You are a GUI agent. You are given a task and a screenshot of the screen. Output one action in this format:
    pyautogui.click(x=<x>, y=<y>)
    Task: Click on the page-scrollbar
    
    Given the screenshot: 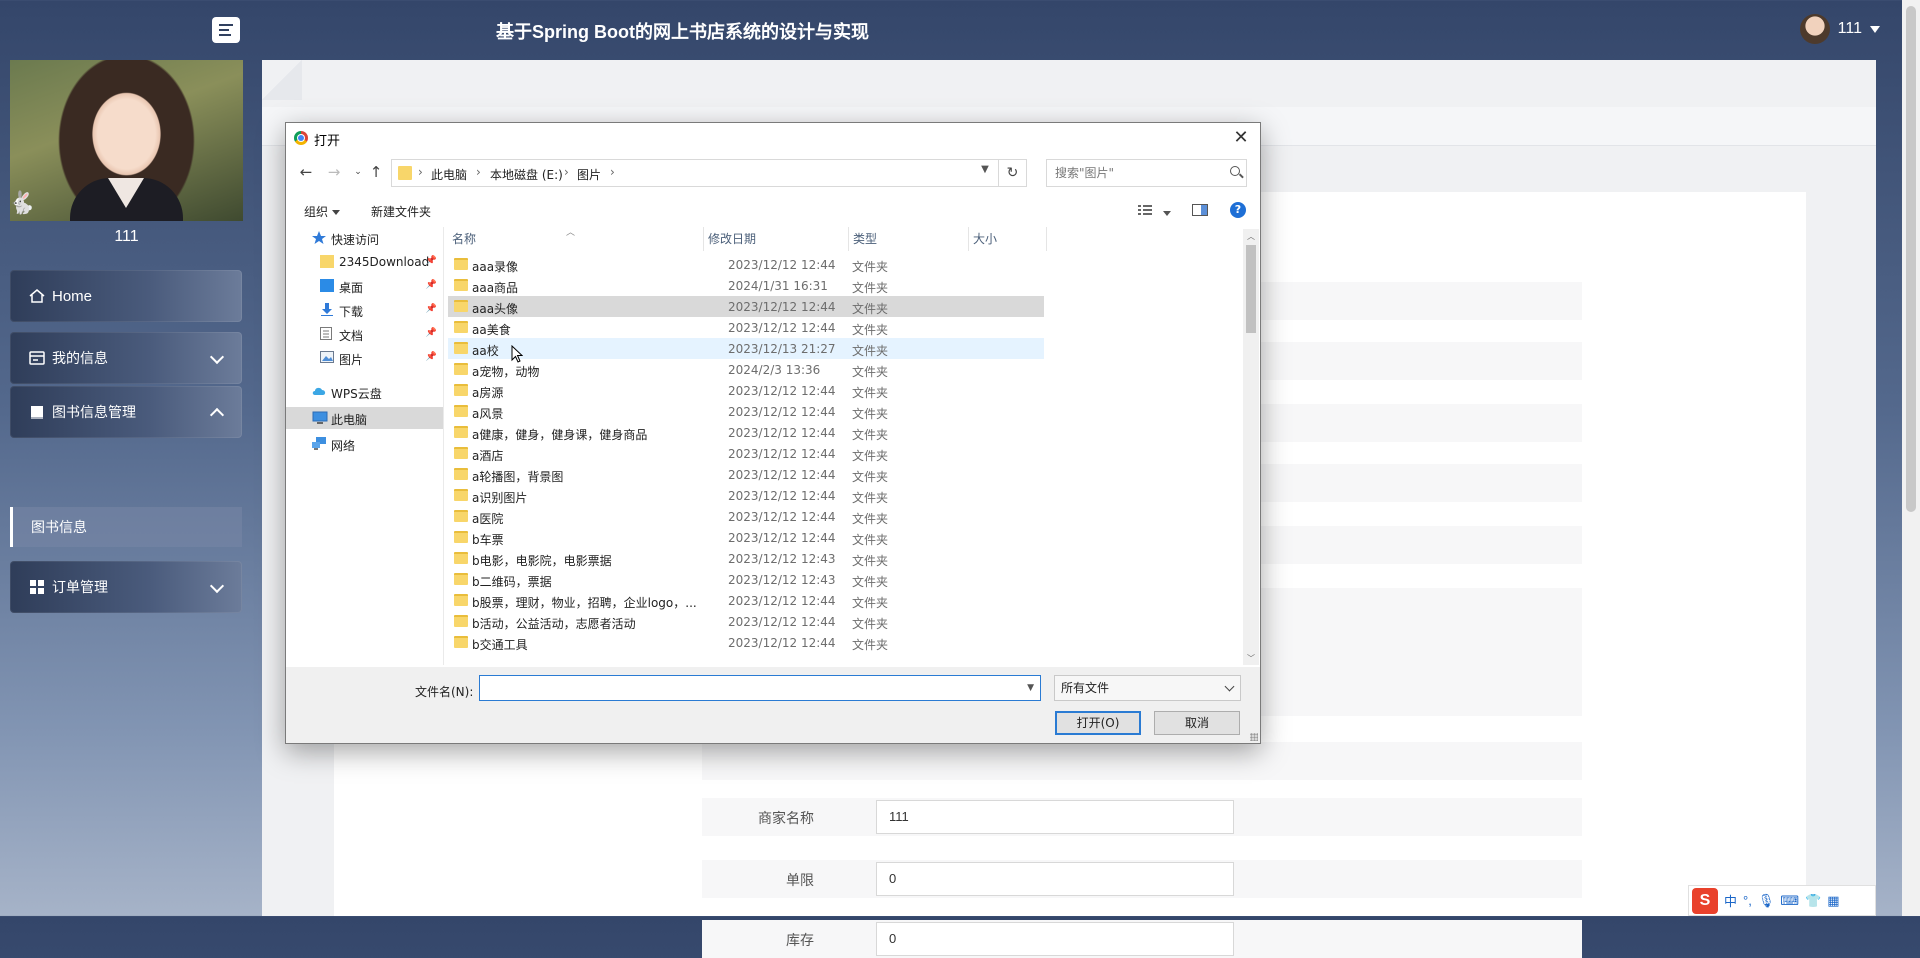 What is the action you would take?
    pyautogui.click(x=1911, y=458)
    